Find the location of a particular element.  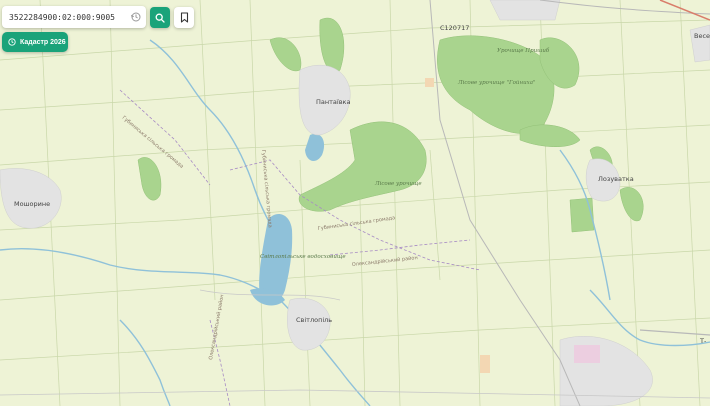

forest-label-pryshyb: Урочище Пришиб is located at coordinates (523, 50).